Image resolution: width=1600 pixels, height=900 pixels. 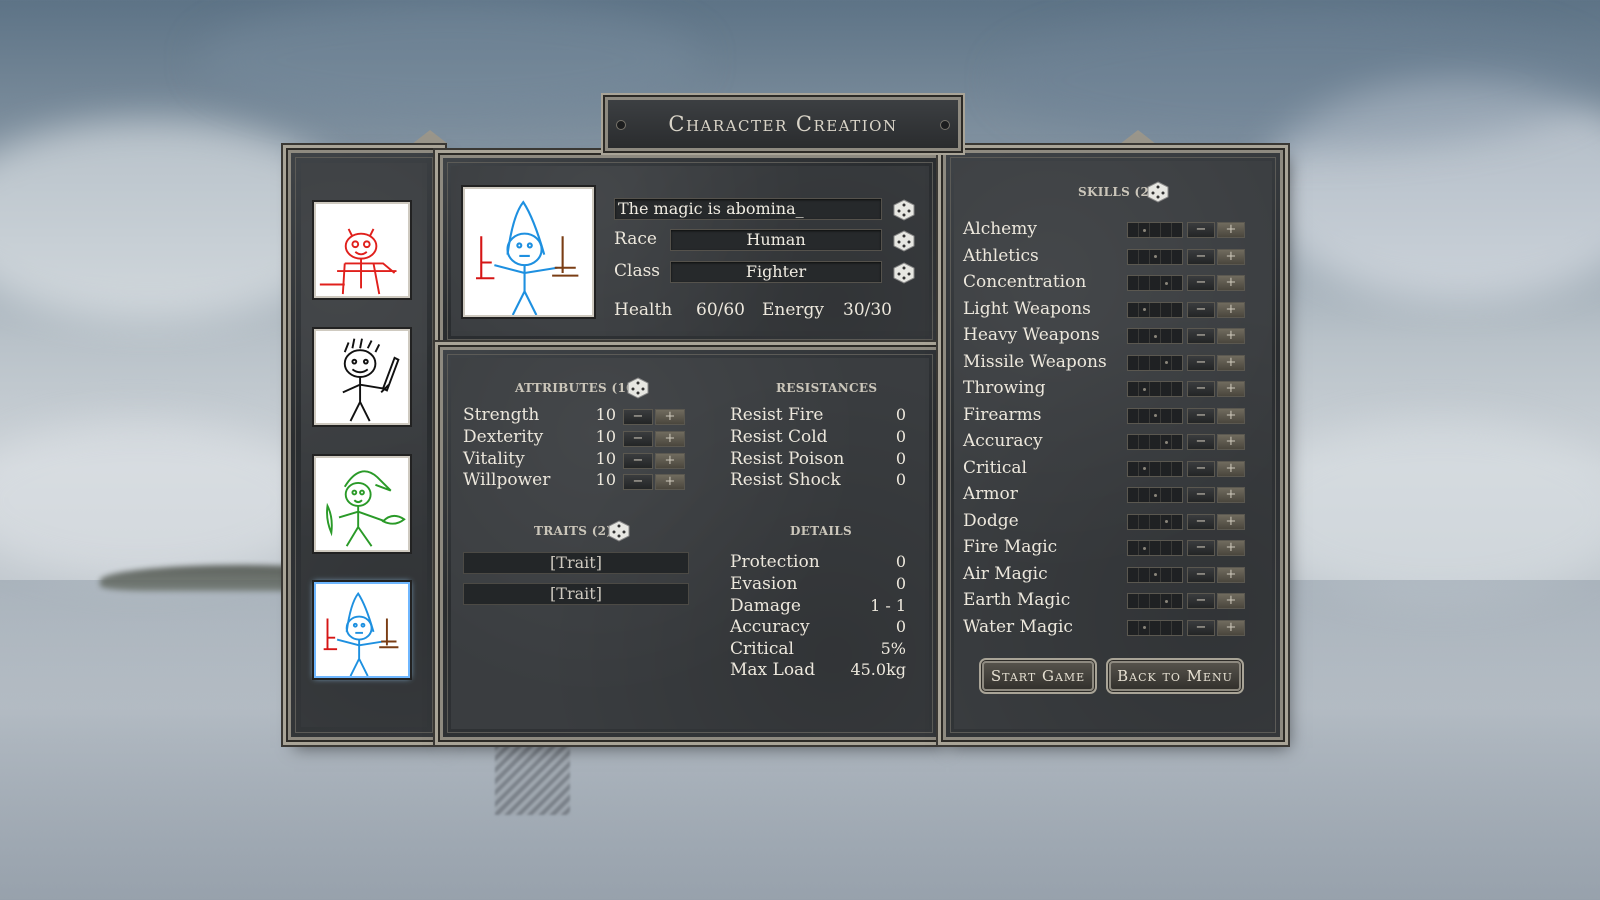 I want to click on skill-row: Throwing − +, so click(x=1113, y=391).